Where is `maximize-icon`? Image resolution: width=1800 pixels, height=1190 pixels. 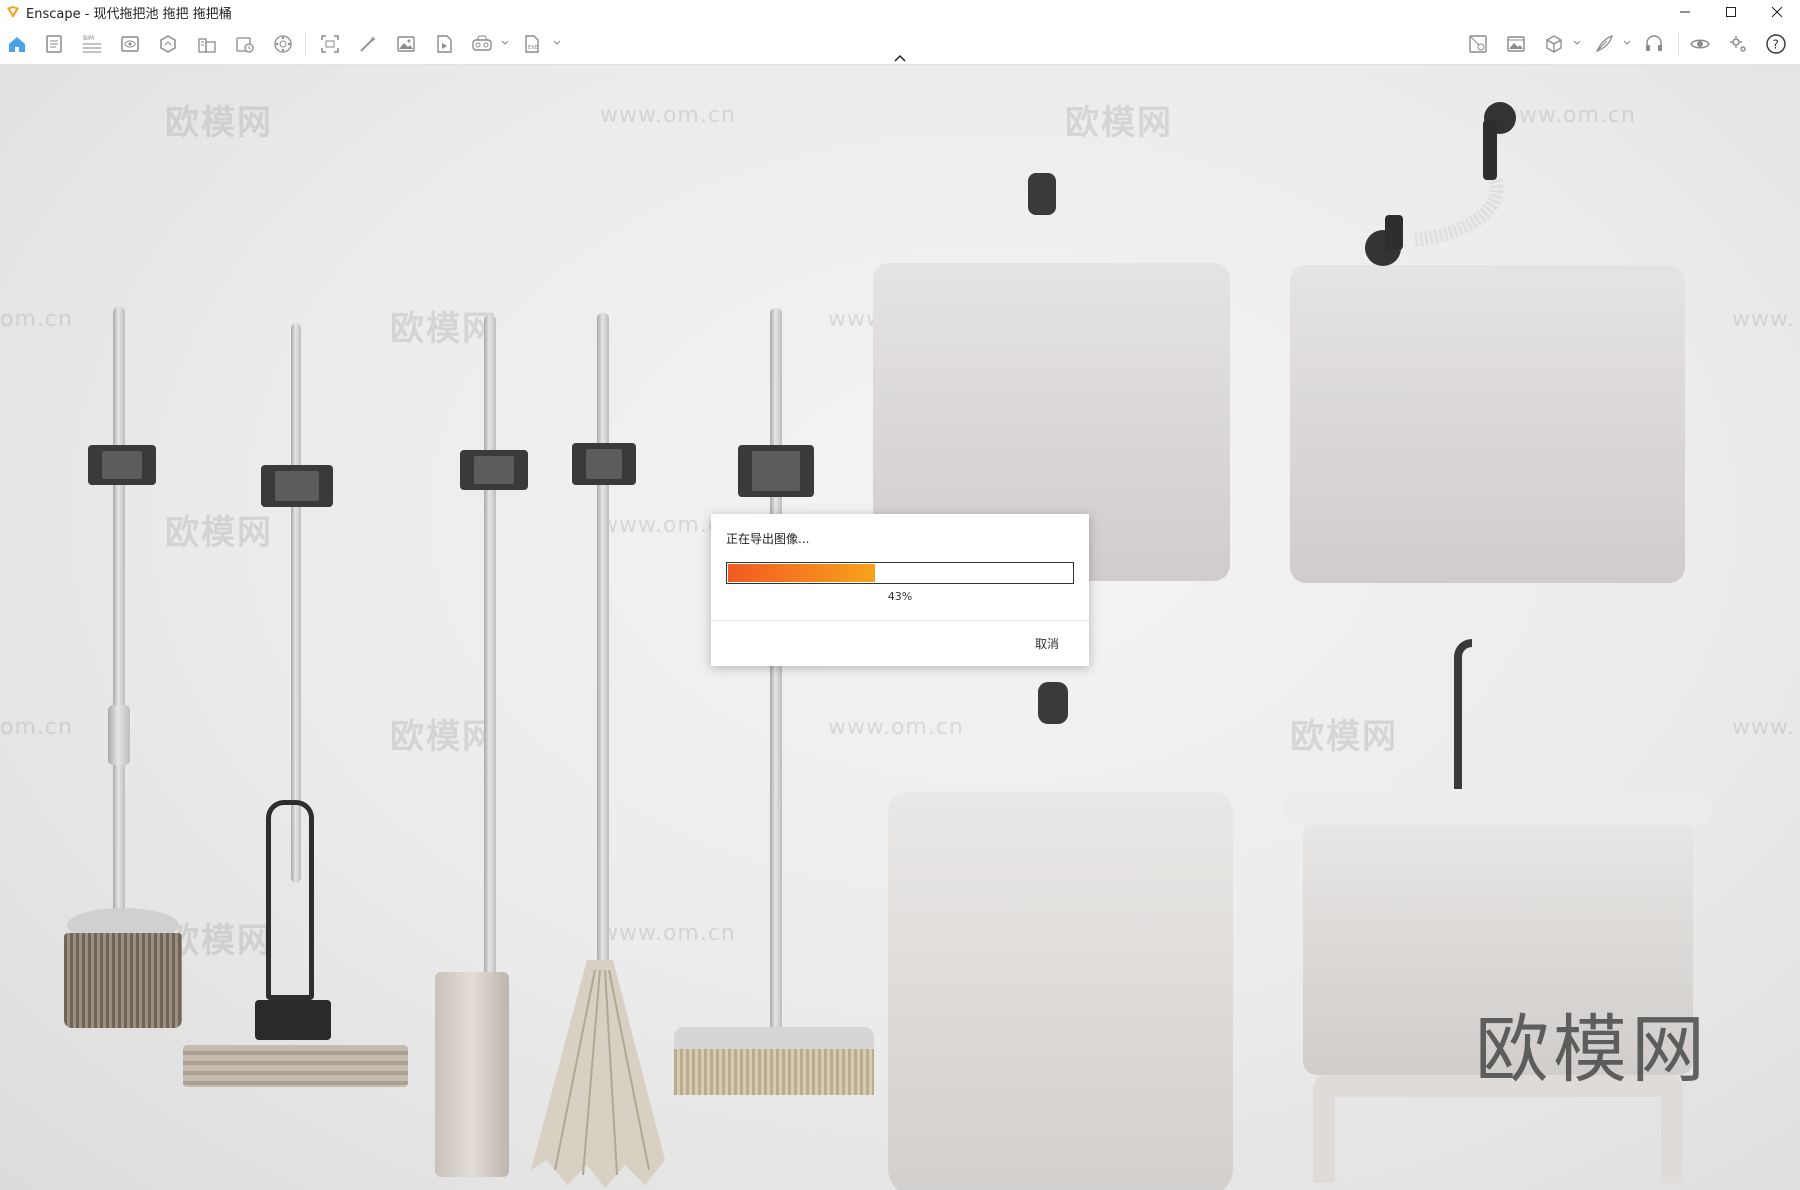
maximize-icon is located at coordinates (1731, 12).